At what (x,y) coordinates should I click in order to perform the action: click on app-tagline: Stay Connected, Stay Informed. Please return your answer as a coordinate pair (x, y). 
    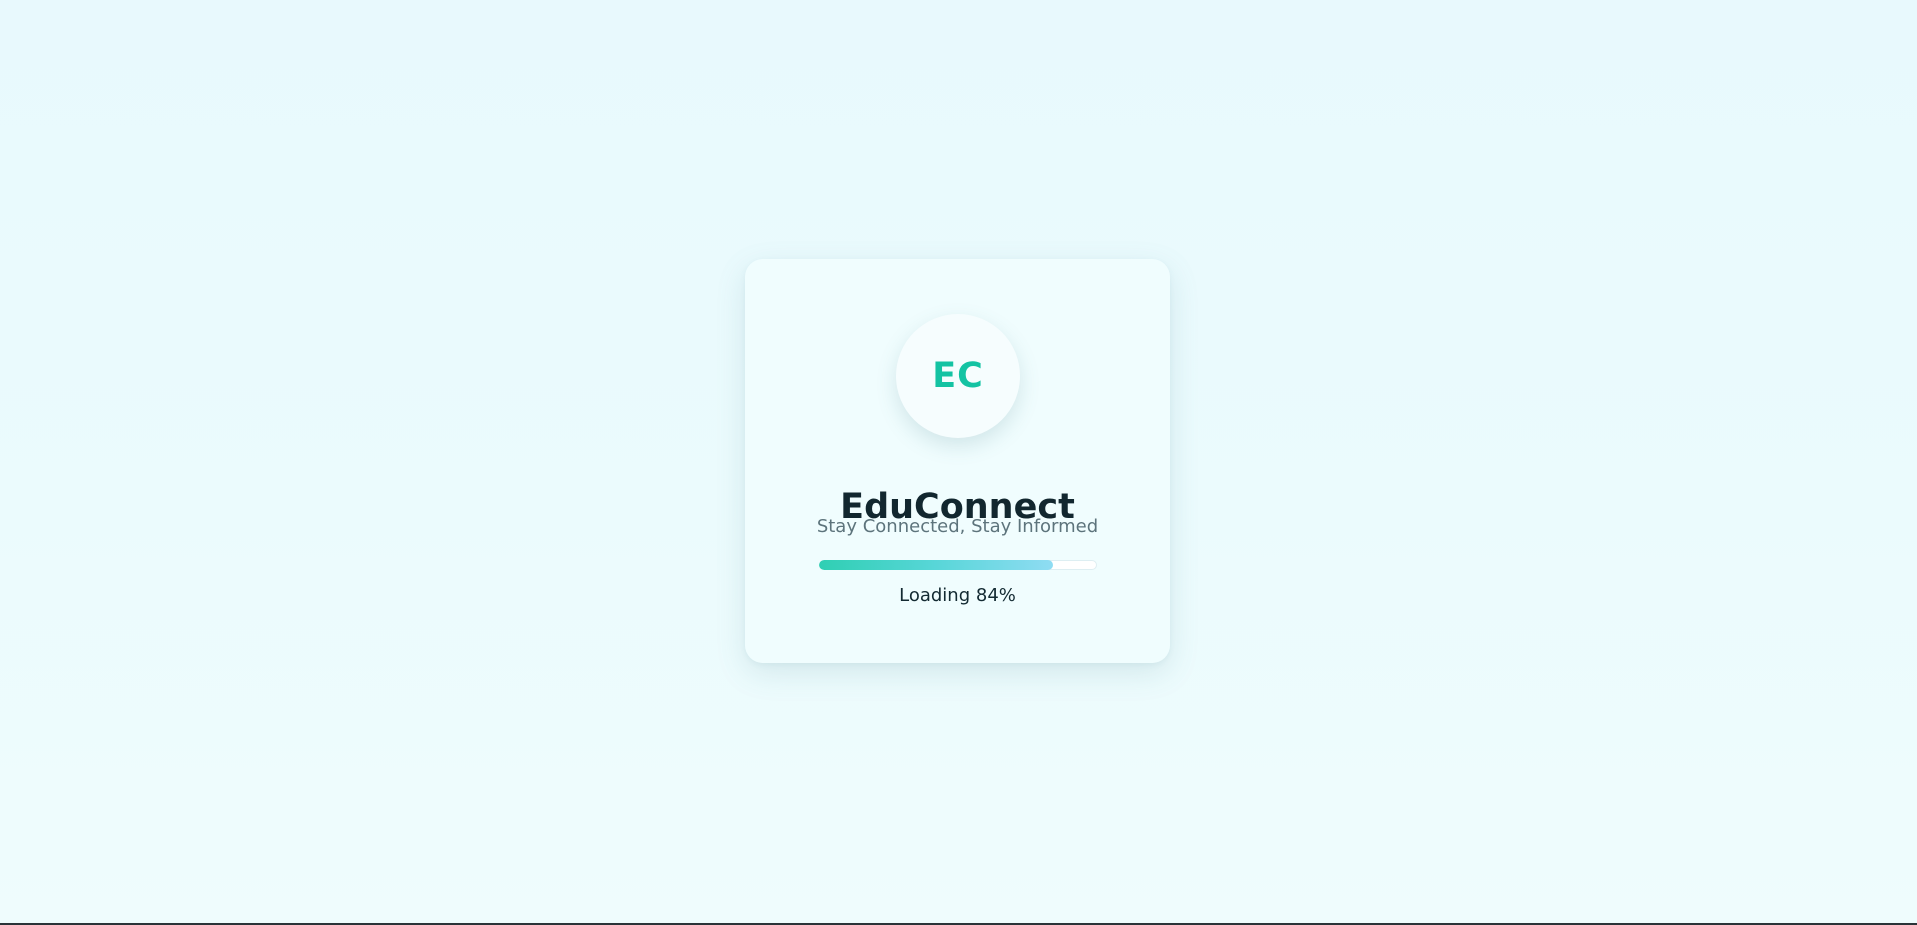
    Looking at the image, I should click on (957, 526).